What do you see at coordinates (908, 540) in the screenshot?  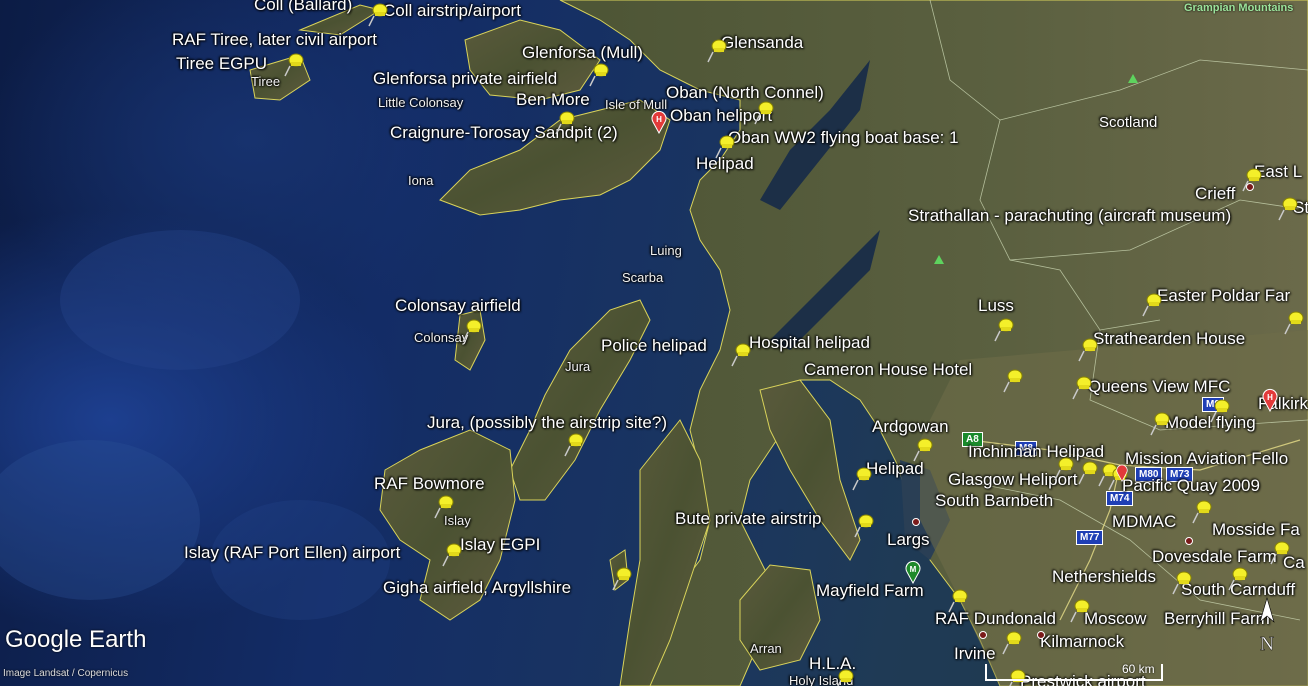 I see `placemark-label-largs: Largs` at bounding box center [908, 540].